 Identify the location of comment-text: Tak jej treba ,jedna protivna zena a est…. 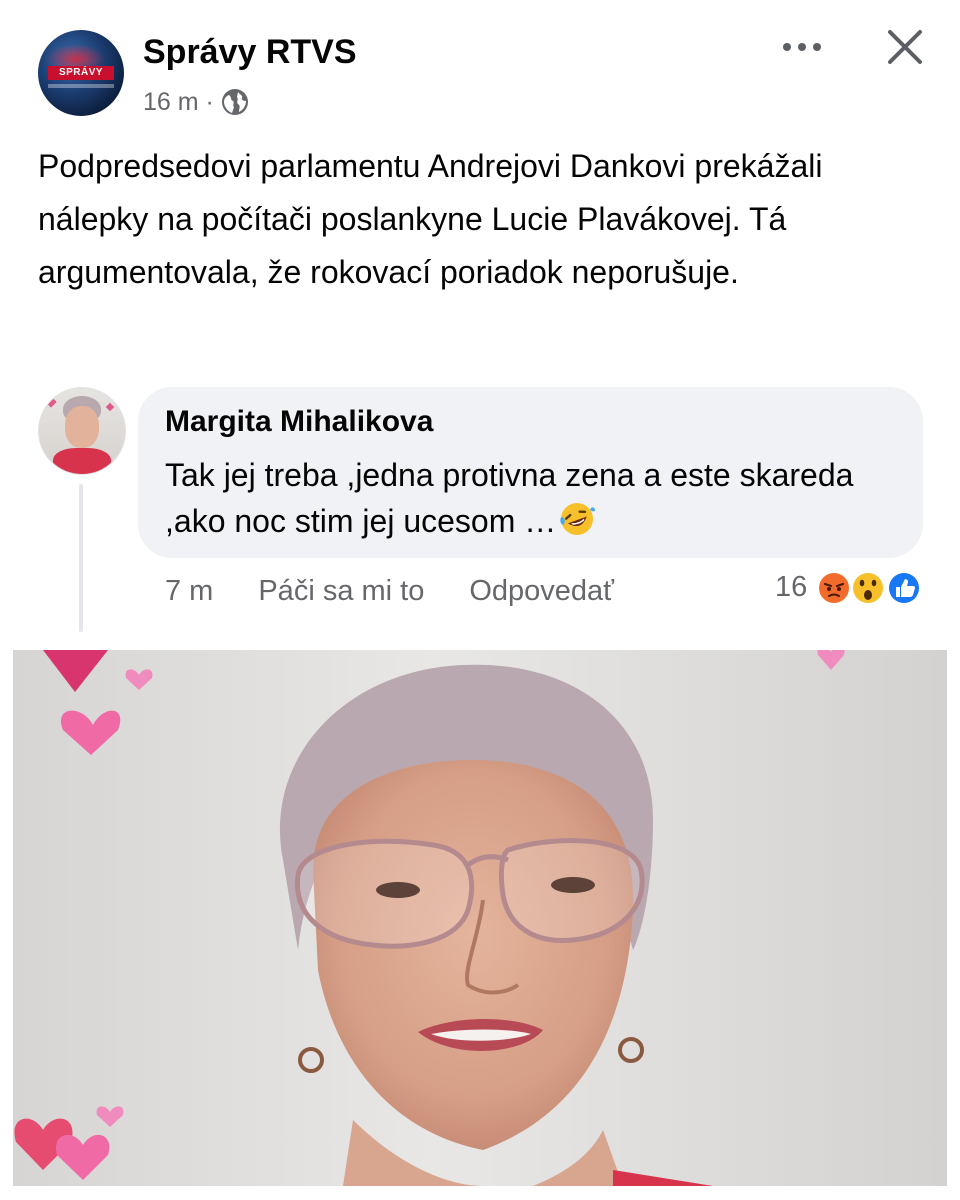
(525, 498).